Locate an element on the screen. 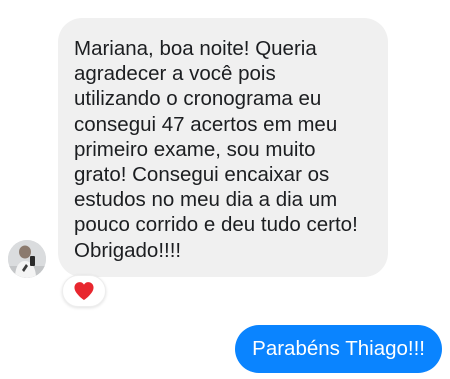  message-line: estudos no meu dia a dia um is located at coordinates (206, 200).